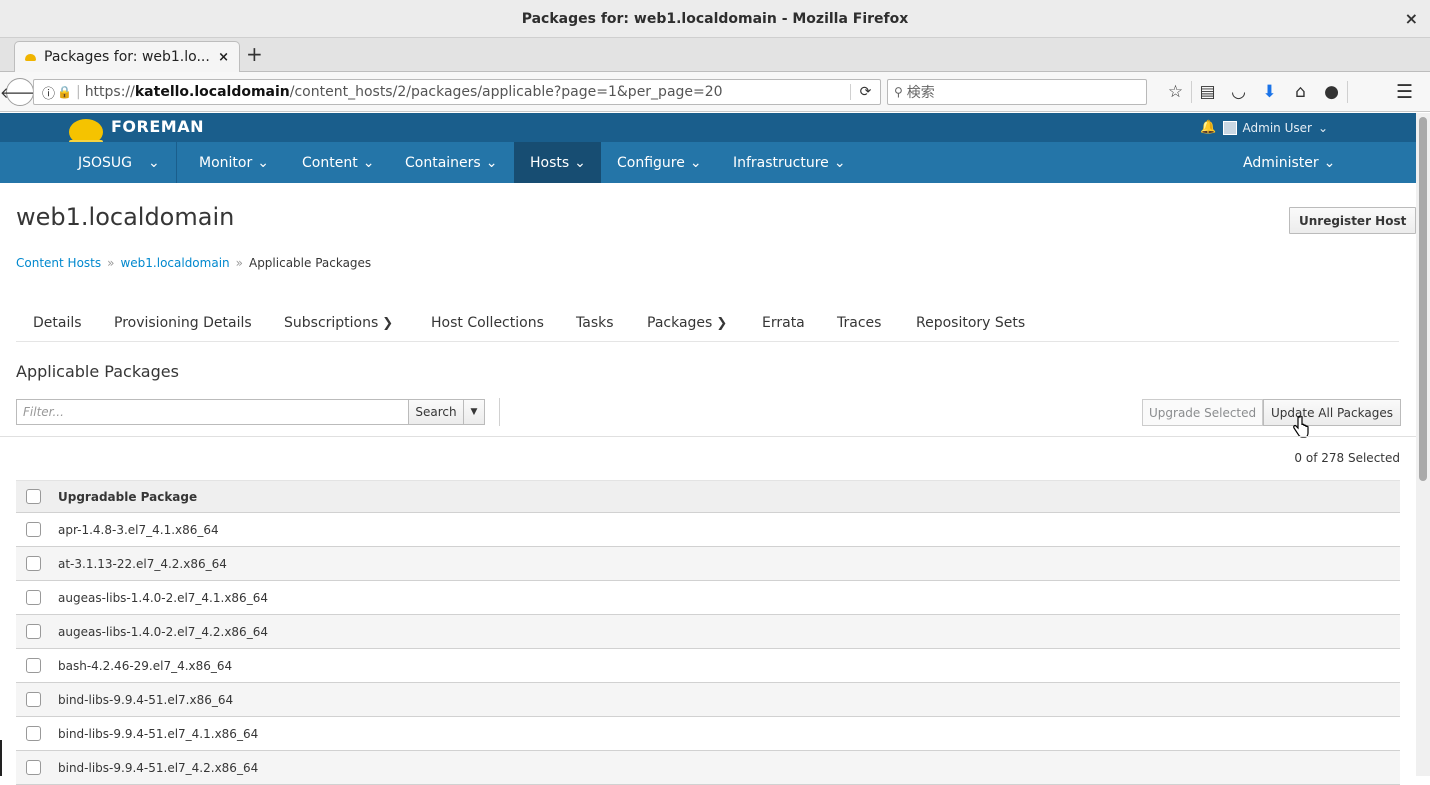 Image resolution: width=1430 pixels, height=785 pixels. I want to click on nav-hosts: Hosts ⌄, so click(557, 162).